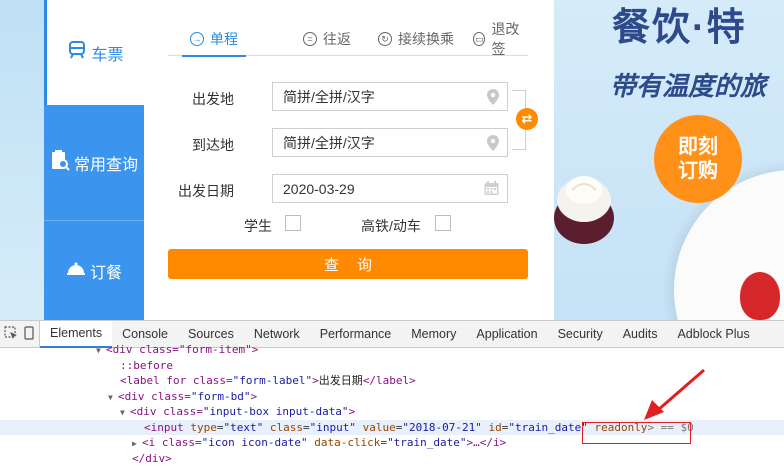  I want to click on to-station-input: 简拼/全拼/汉字, so click(390, 142).